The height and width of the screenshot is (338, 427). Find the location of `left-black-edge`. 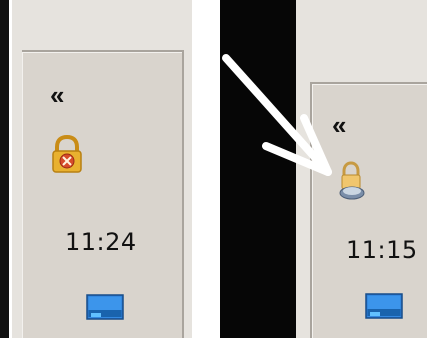

left-black-edge is located at coordinates (4, 169).